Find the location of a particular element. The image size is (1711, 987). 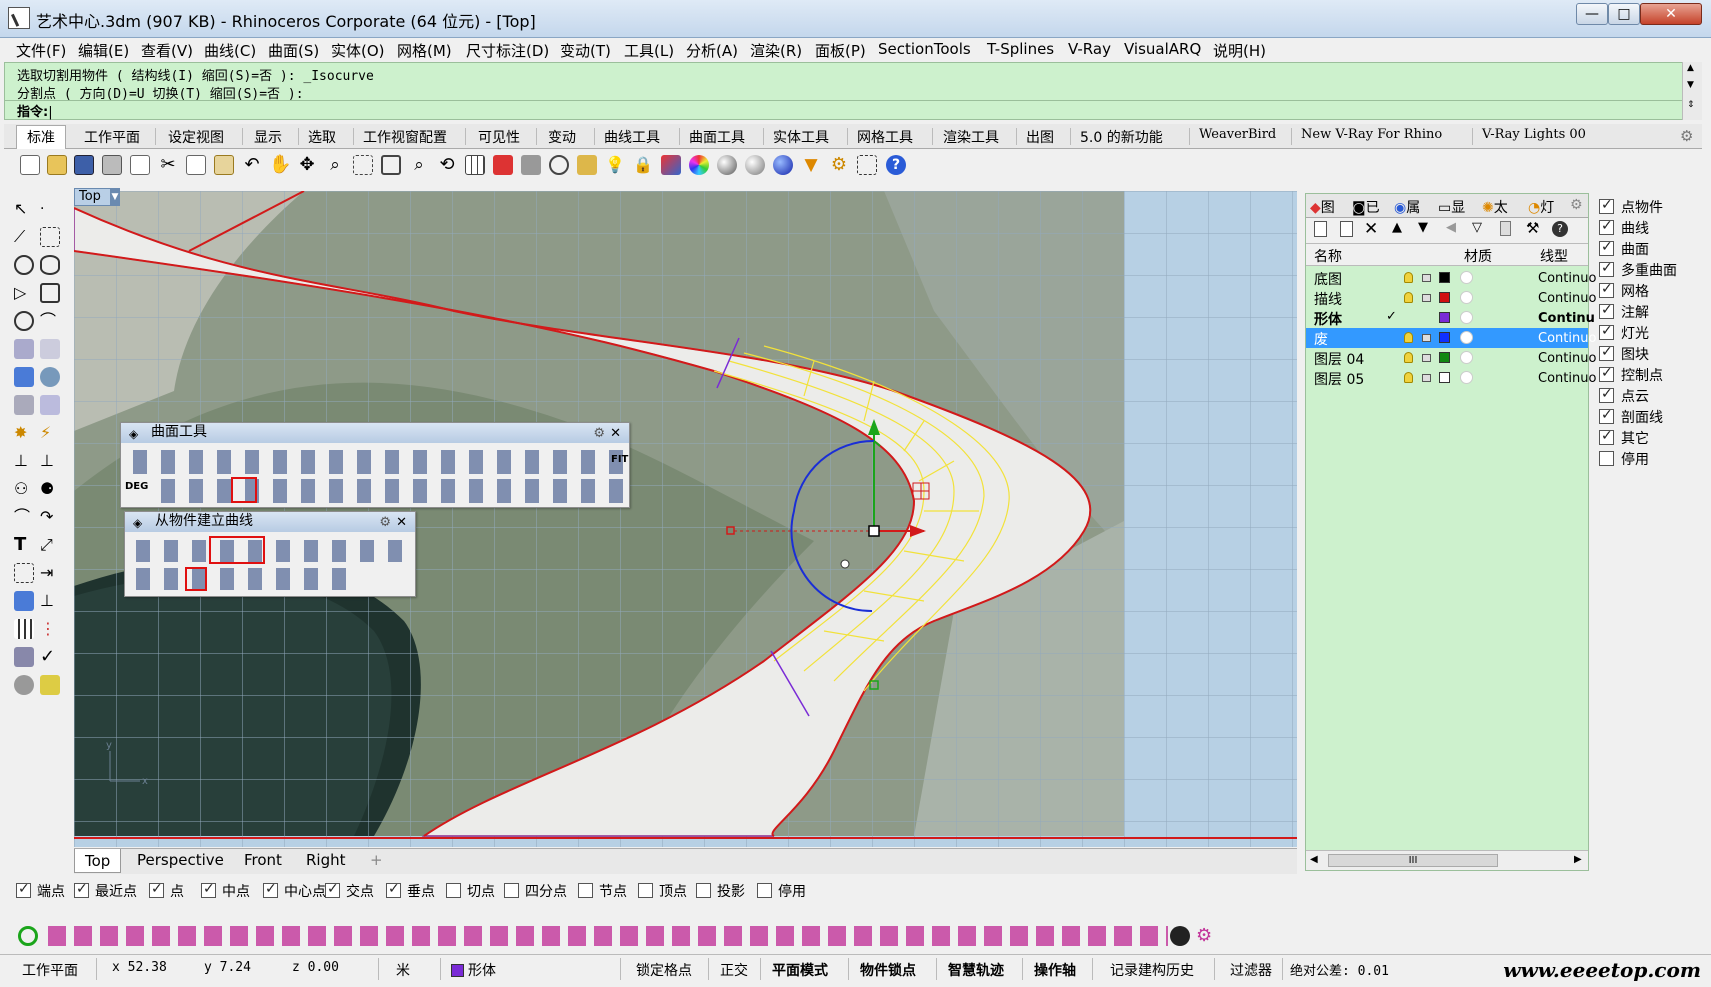

tools-icon: ⚒ is located at coordinates (1532, 228).